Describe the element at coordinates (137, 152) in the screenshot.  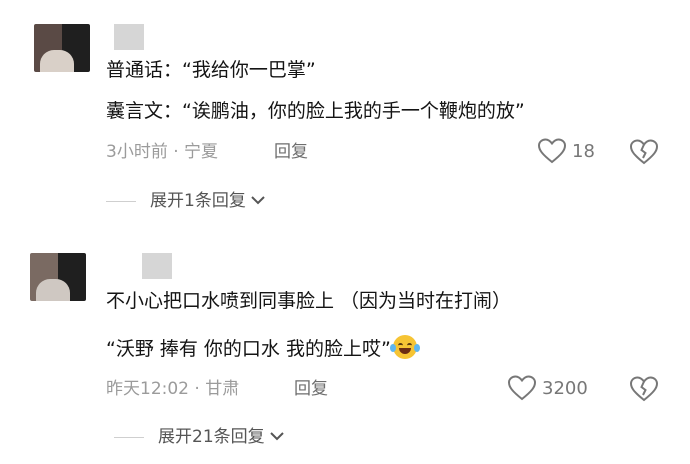
I see `comment-time: 3小时前` at that location.